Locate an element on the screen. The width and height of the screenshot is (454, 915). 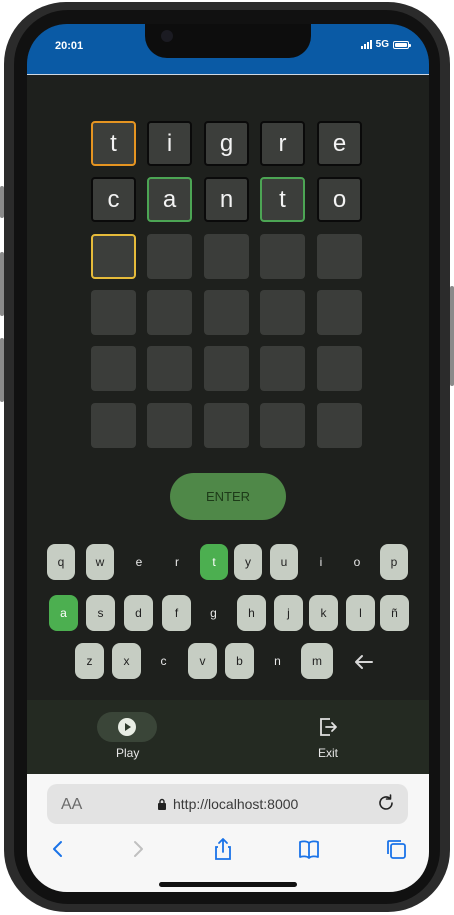
key-i: i is located at coordinates (321, 562).